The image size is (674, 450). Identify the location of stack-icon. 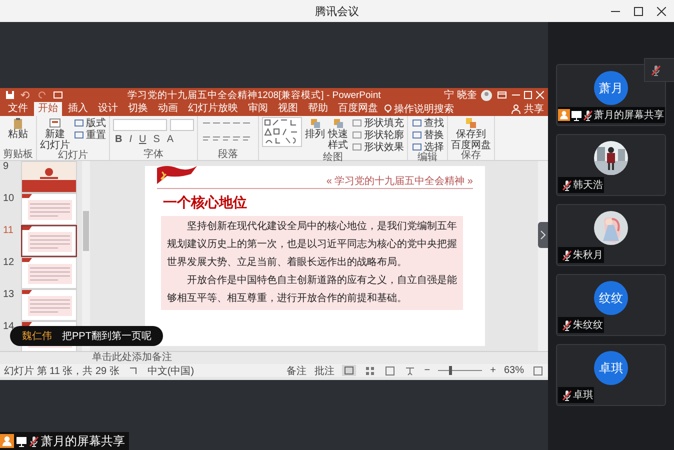
(471, 123).